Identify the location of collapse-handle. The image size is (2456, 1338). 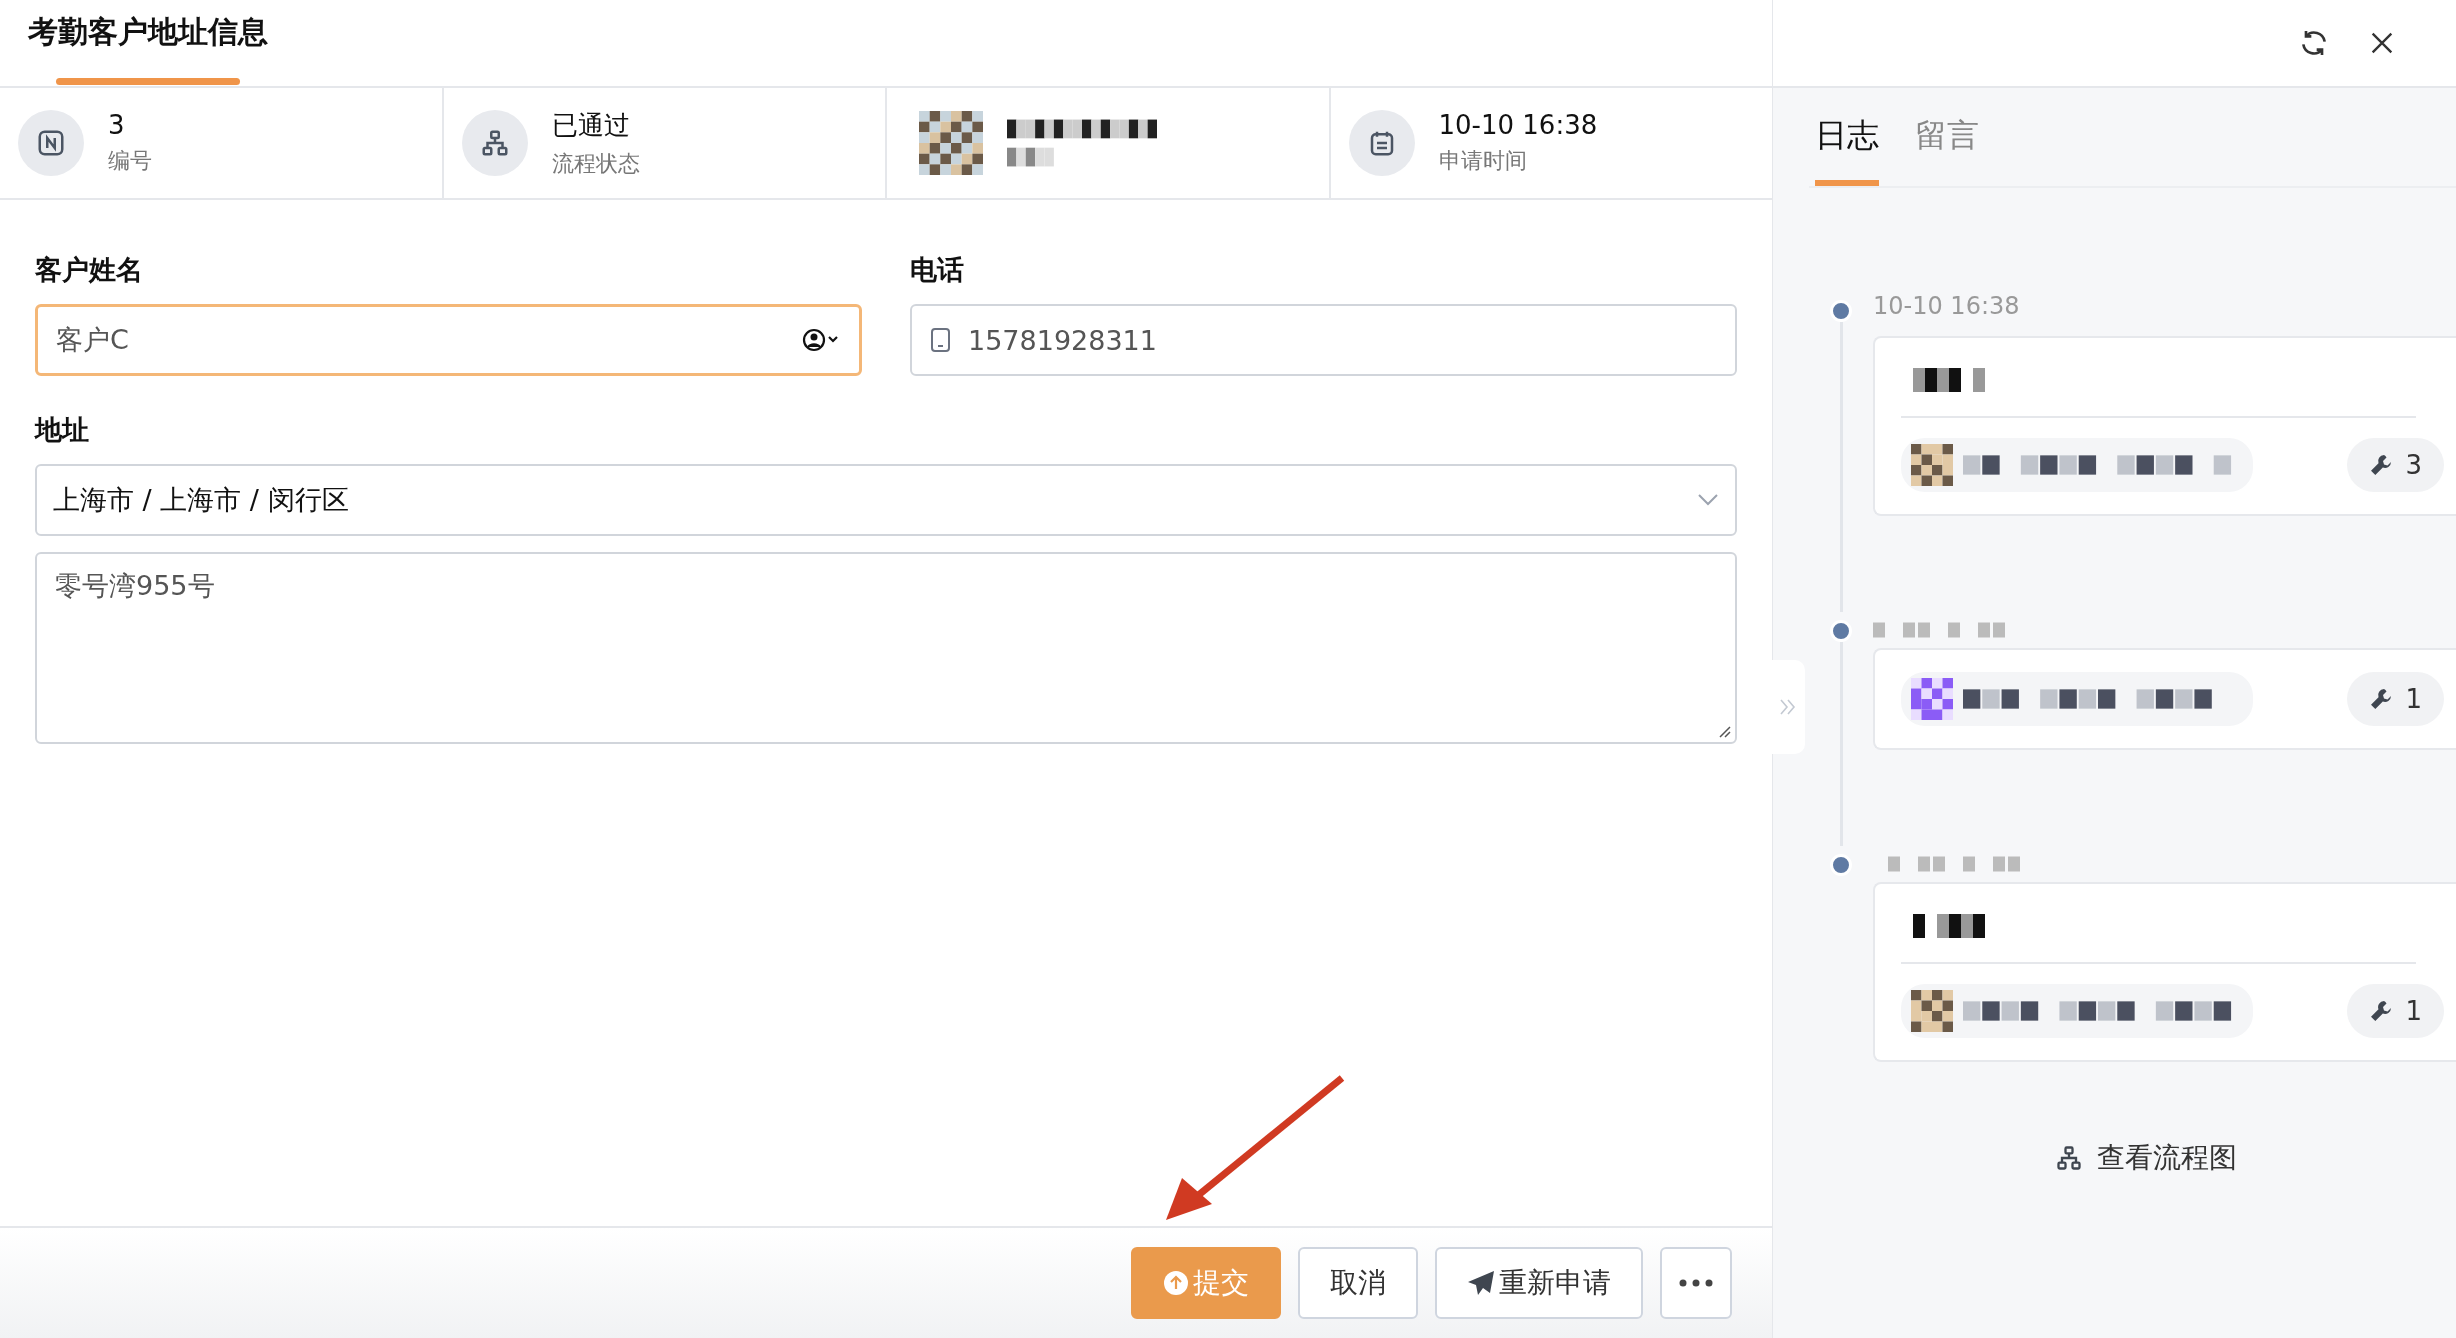
(1788, 707).